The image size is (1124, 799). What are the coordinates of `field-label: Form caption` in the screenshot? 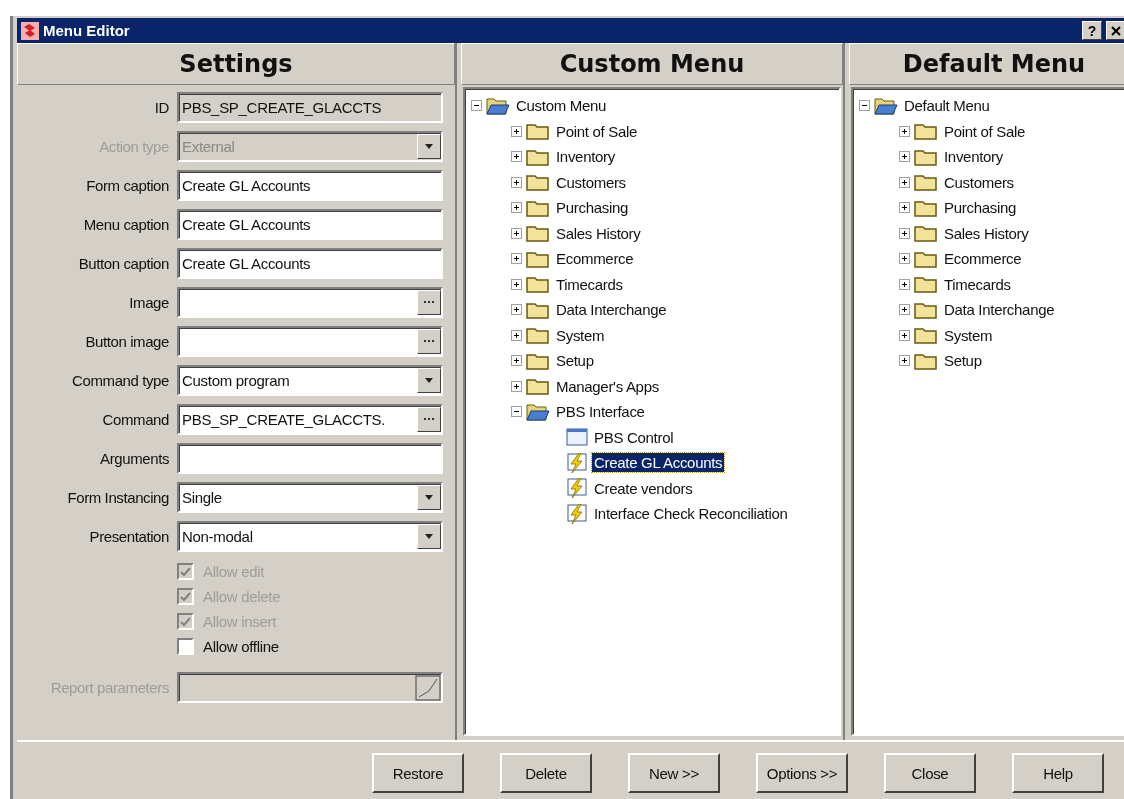 It's located at (127, 185).